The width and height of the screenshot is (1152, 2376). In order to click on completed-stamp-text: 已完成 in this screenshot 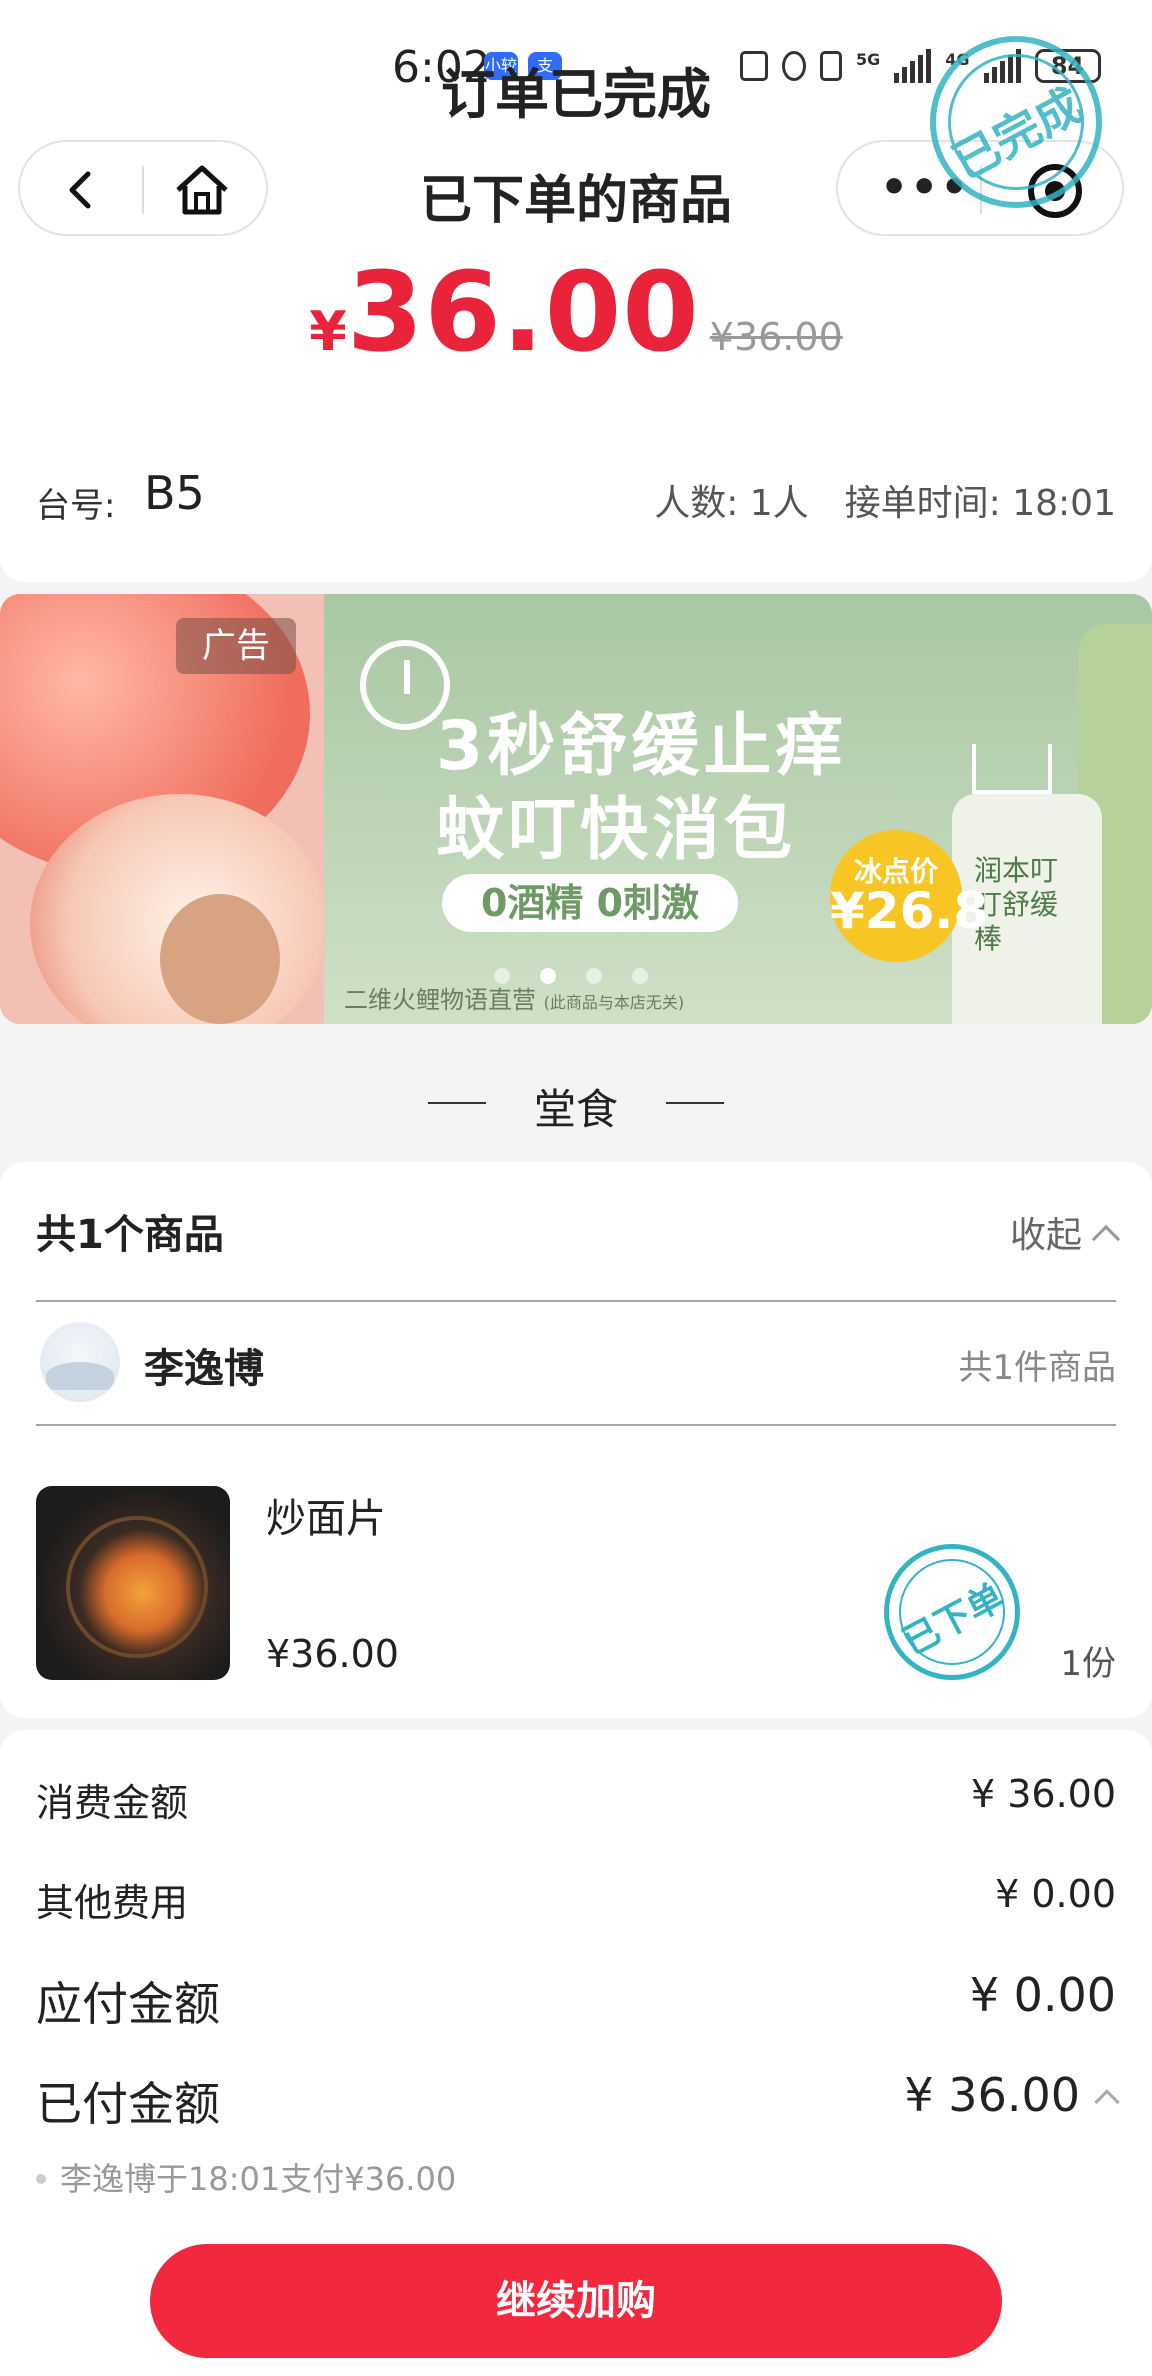, I will do `click(1017, 133)`.